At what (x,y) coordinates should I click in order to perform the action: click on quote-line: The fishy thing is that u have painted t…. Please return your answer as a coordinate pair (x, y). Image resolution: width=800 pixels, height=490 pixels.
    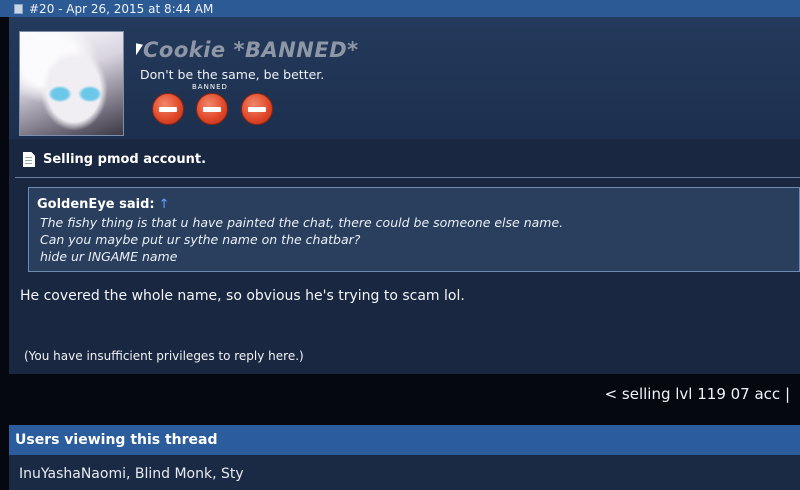
    Looking at the image, I should click on (302, 222).